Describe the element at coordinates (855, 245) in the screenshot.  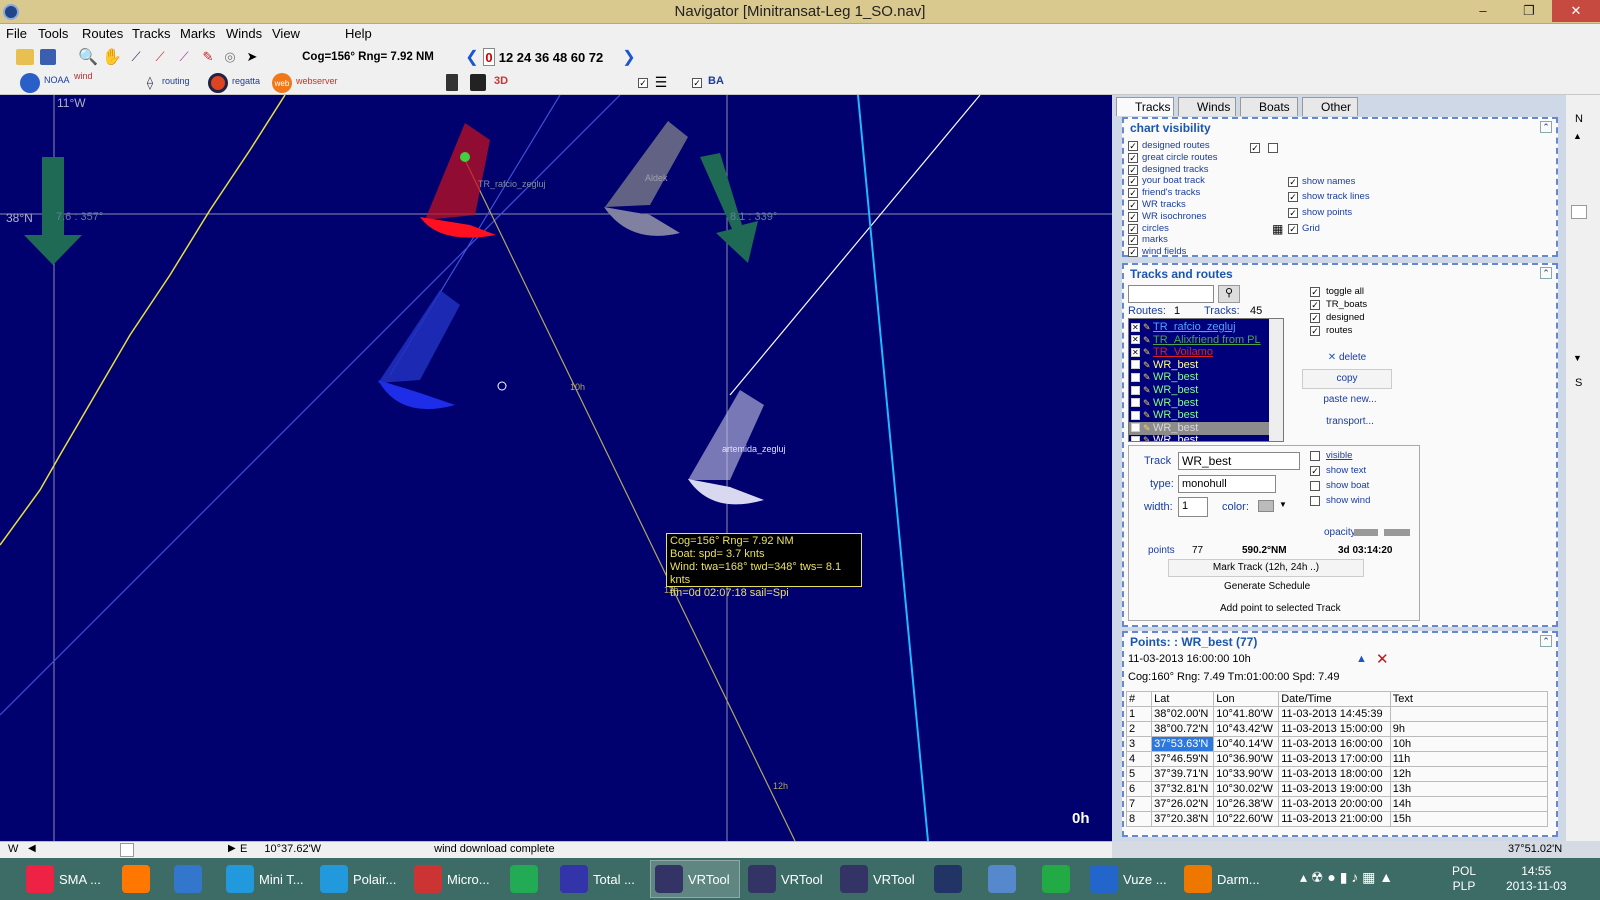
I see `white-route-line` at that location.